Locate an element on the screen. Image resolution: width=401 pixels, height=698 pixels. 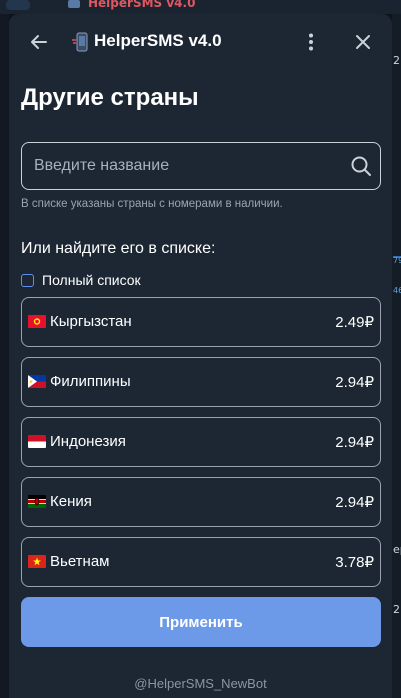
country-item-vietnam: Вьетнам 3.78₽ is located at coordinates (201, 562).